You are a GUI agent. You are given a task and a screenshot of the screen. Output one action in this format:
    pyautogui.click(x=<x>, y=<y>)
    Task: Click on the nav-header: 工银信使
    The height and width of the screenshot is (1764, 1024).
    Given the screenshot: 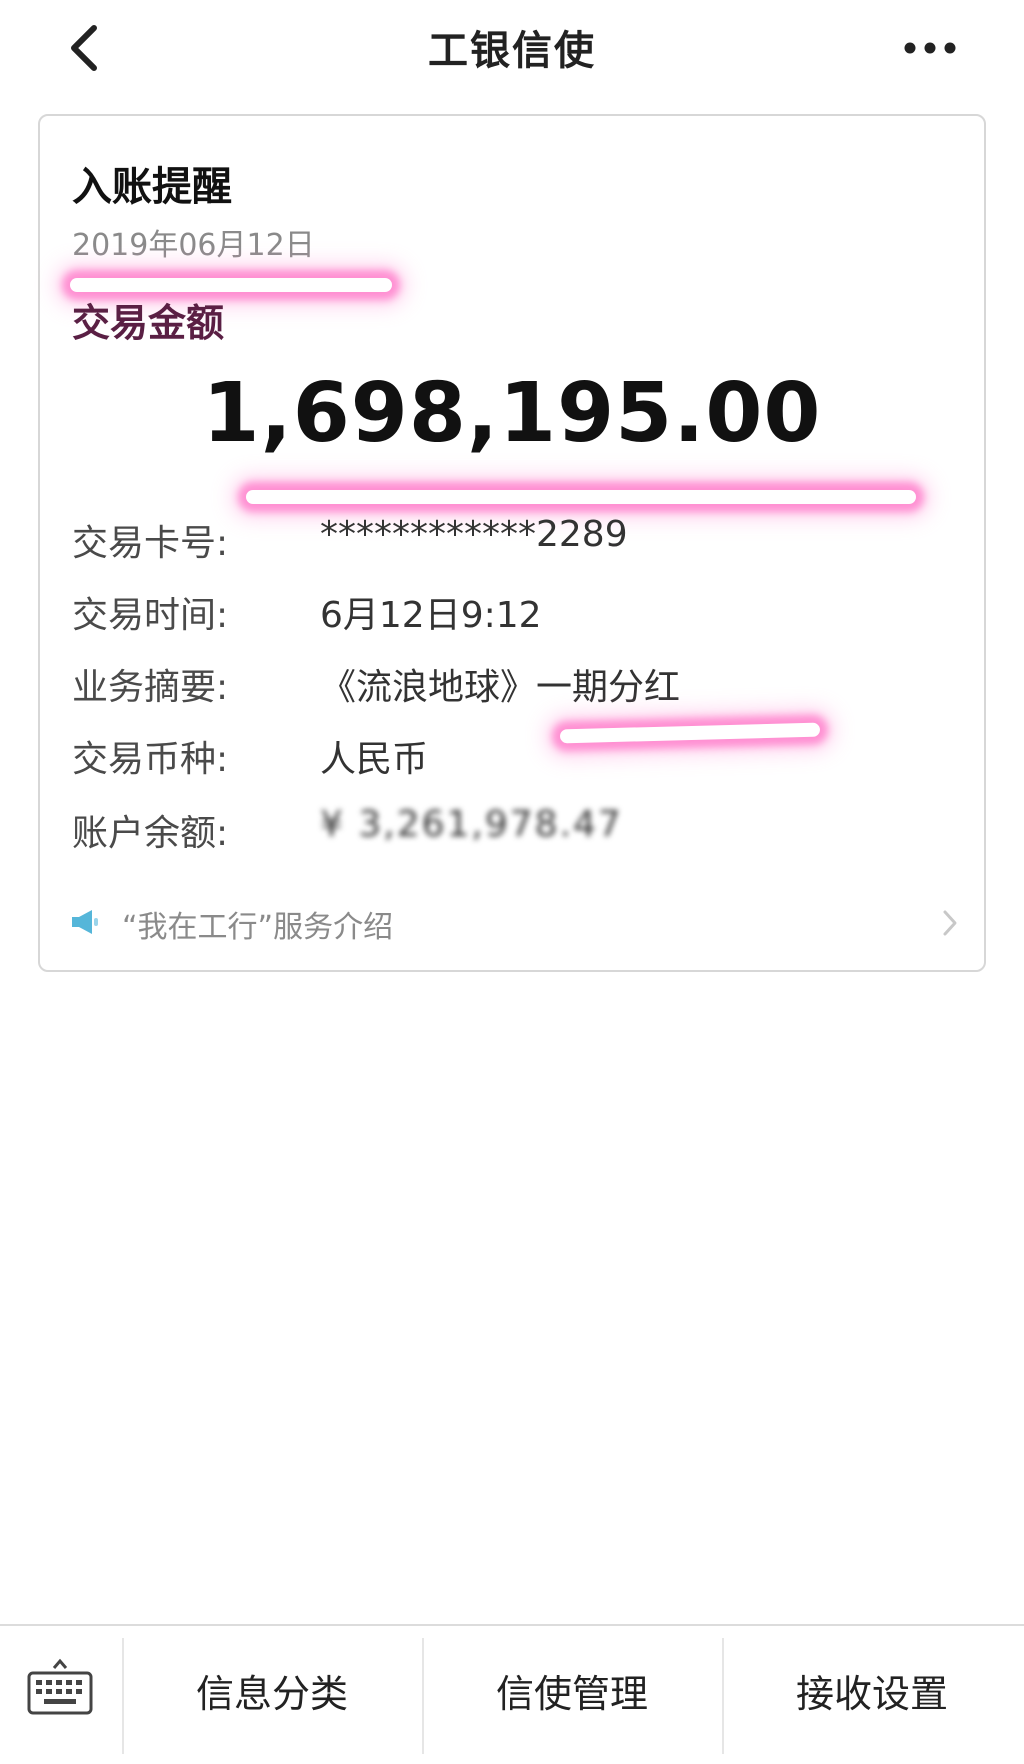 What is the action you would take?
    pyautogui.click(x=512, y=48)
    